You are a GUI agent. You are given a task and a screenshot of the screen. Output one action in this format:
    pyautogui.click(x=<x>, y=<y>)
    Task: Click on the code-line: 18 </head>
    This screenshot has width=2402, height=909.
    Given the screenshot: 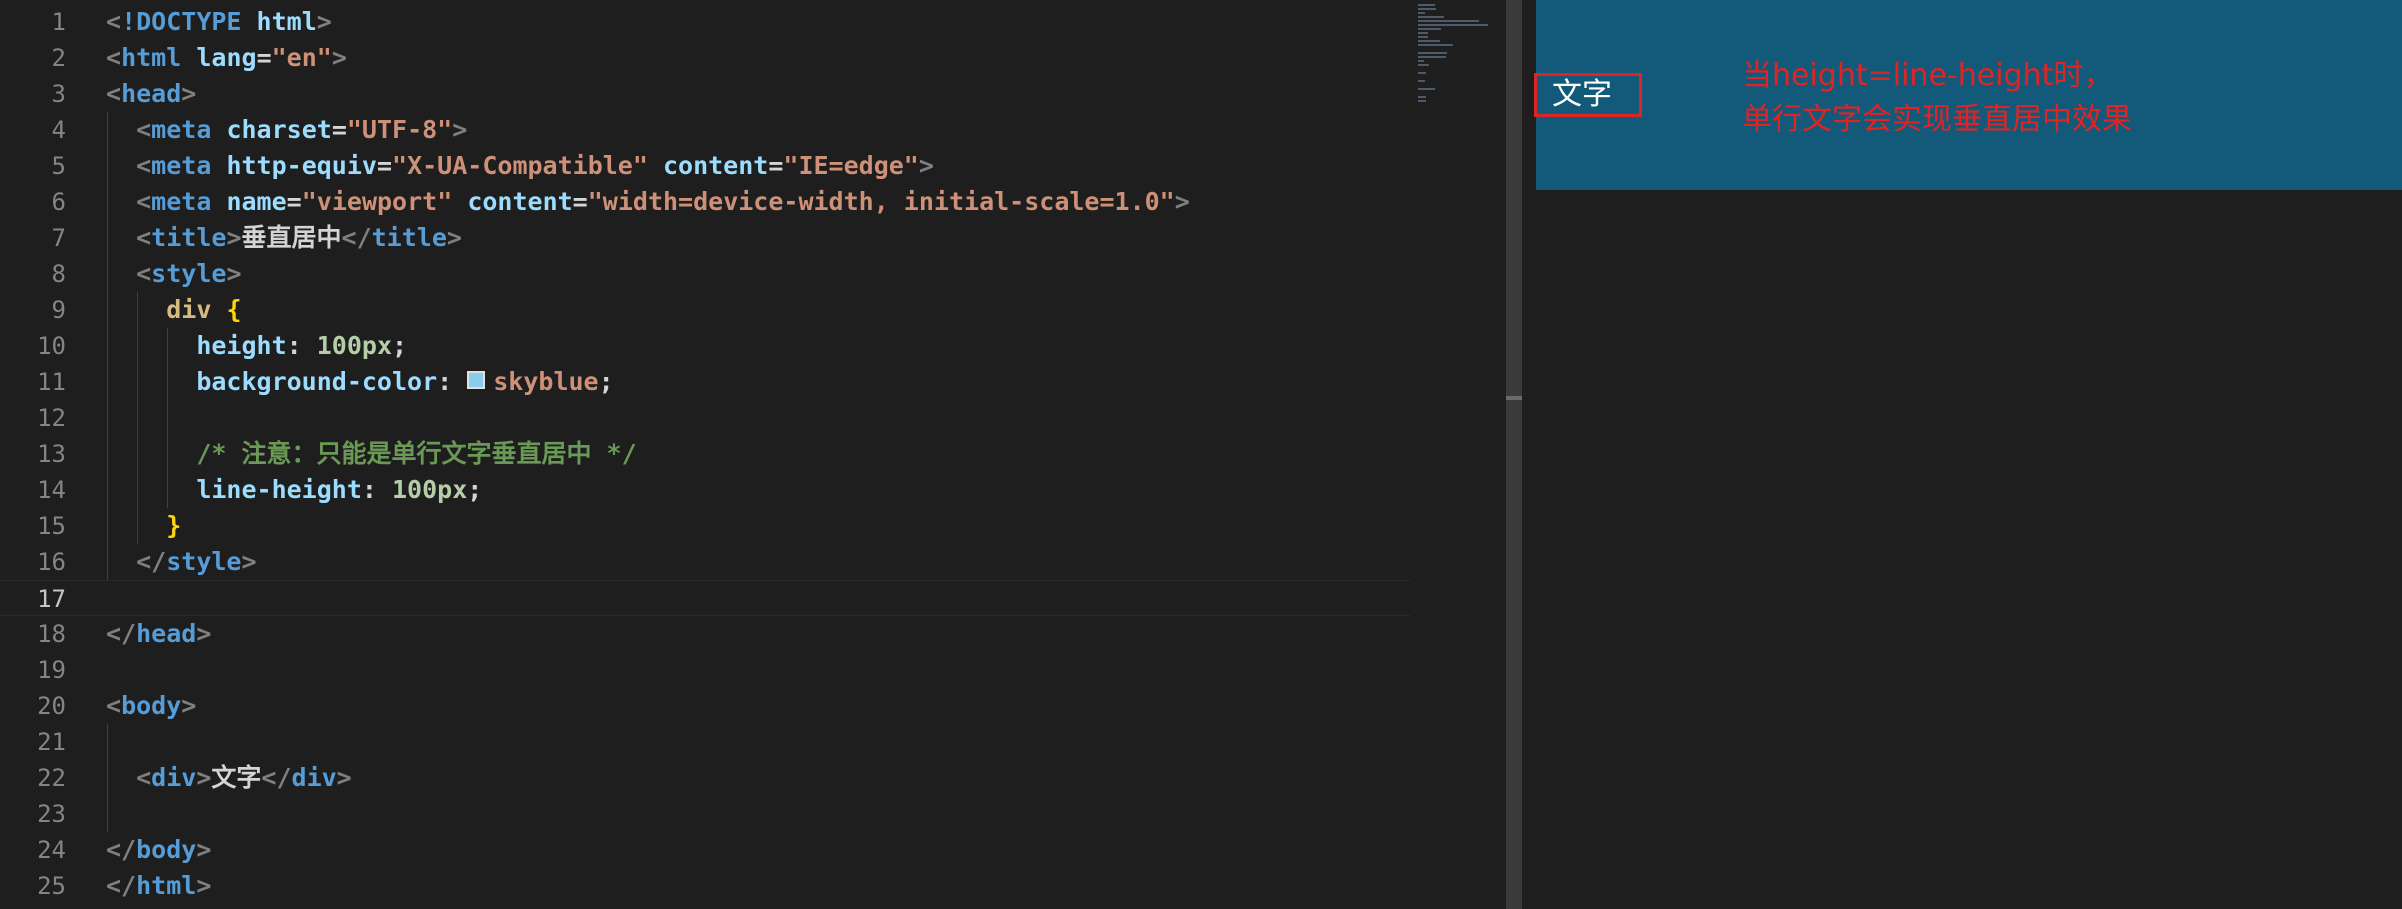 What is the action you would take?
    pyautogui.click(x=705, y=634)
    